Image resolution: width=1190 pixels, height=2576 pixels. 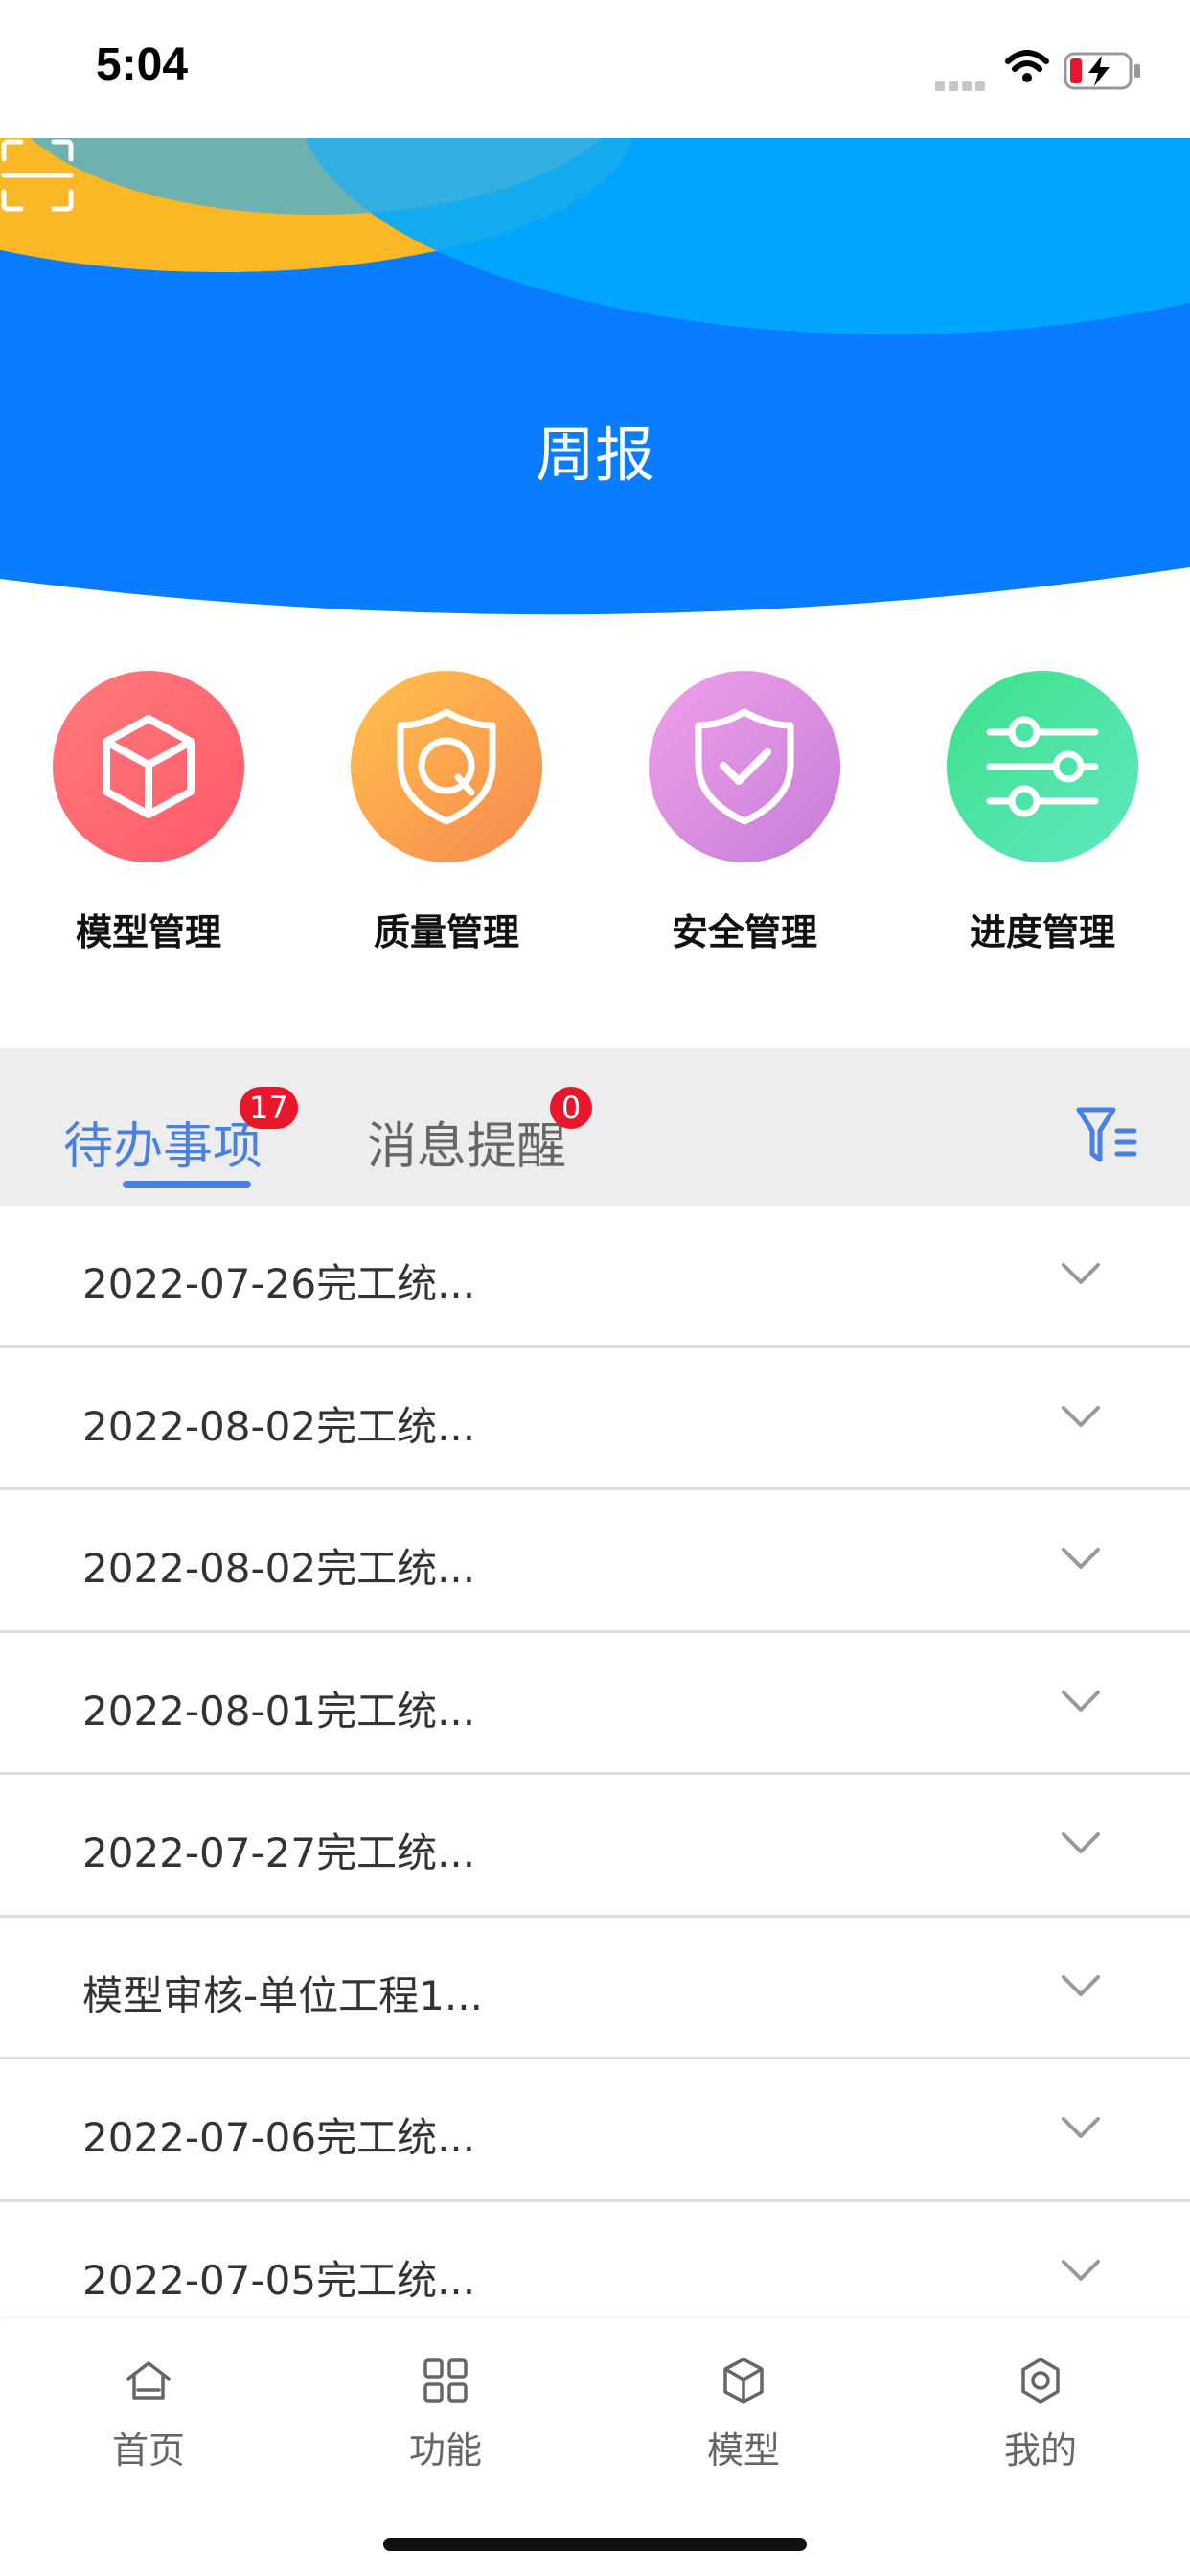 What do you see at coordinates (1106, 1135) in the screenshot?
I see `filter-icon` at bounding box center [1106, 1135].